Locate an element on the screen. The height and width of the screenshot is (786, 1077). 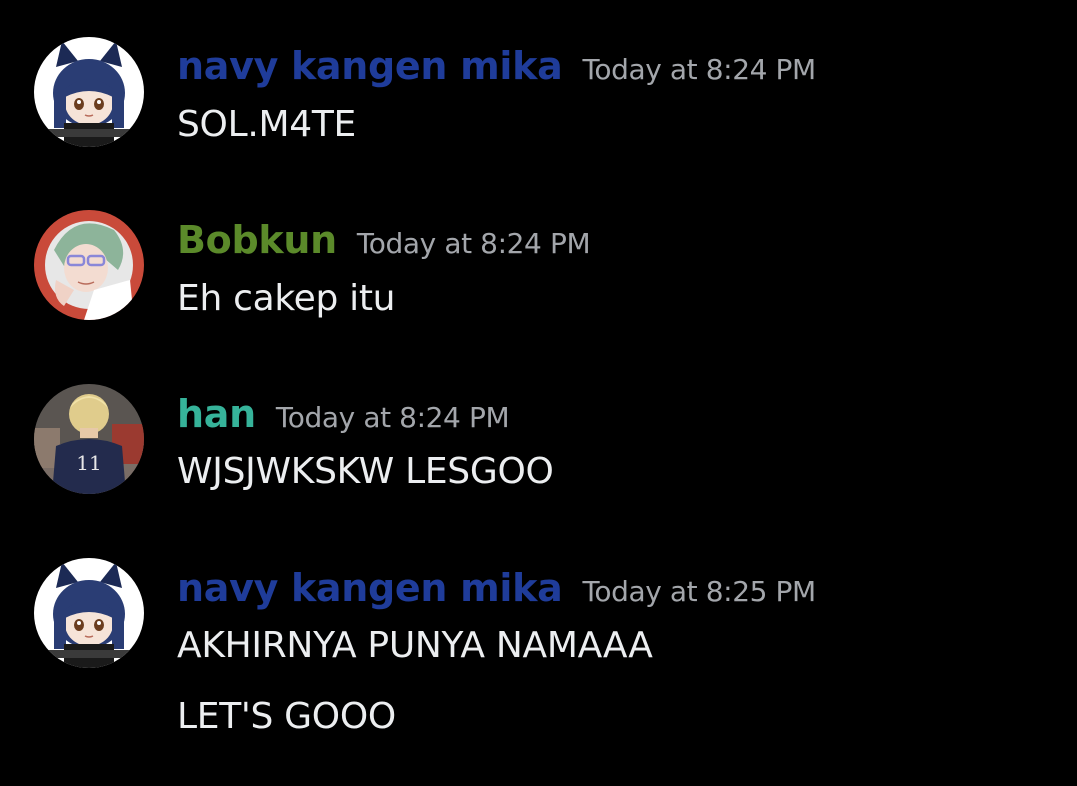
message-content: WJSJWKSKW LESGOO is located at coordinates (365, 471).